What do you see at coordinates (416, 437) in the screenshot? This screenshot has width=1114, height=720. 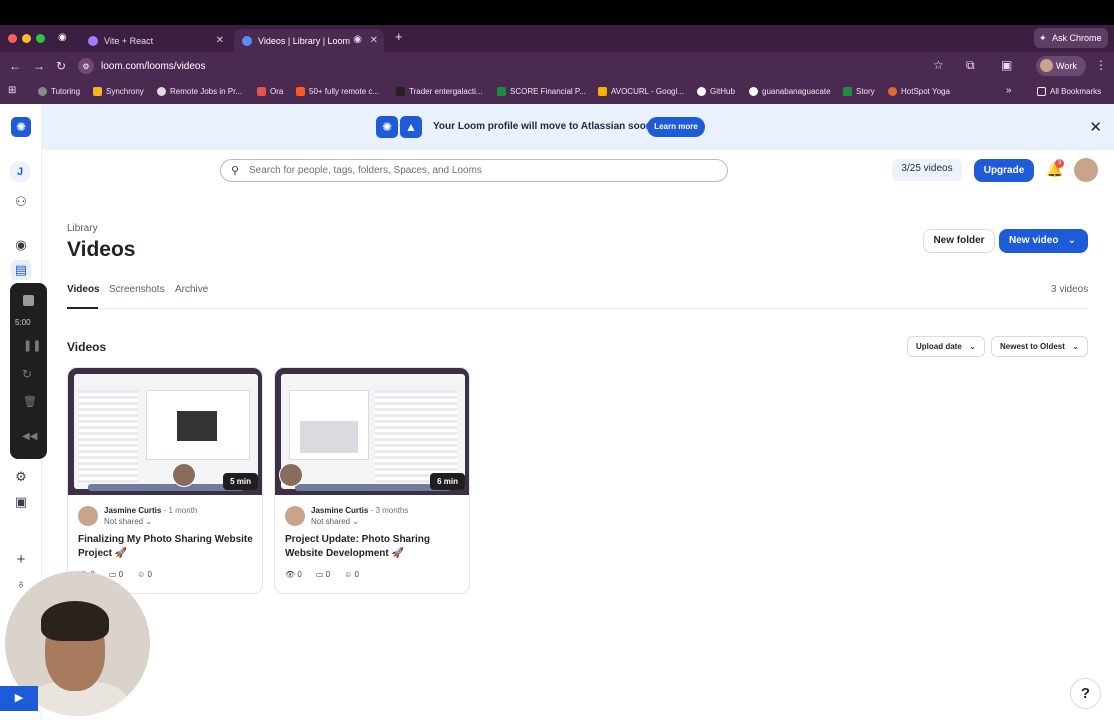 I see `thumbnail-code` at bounding box center [416, 437].